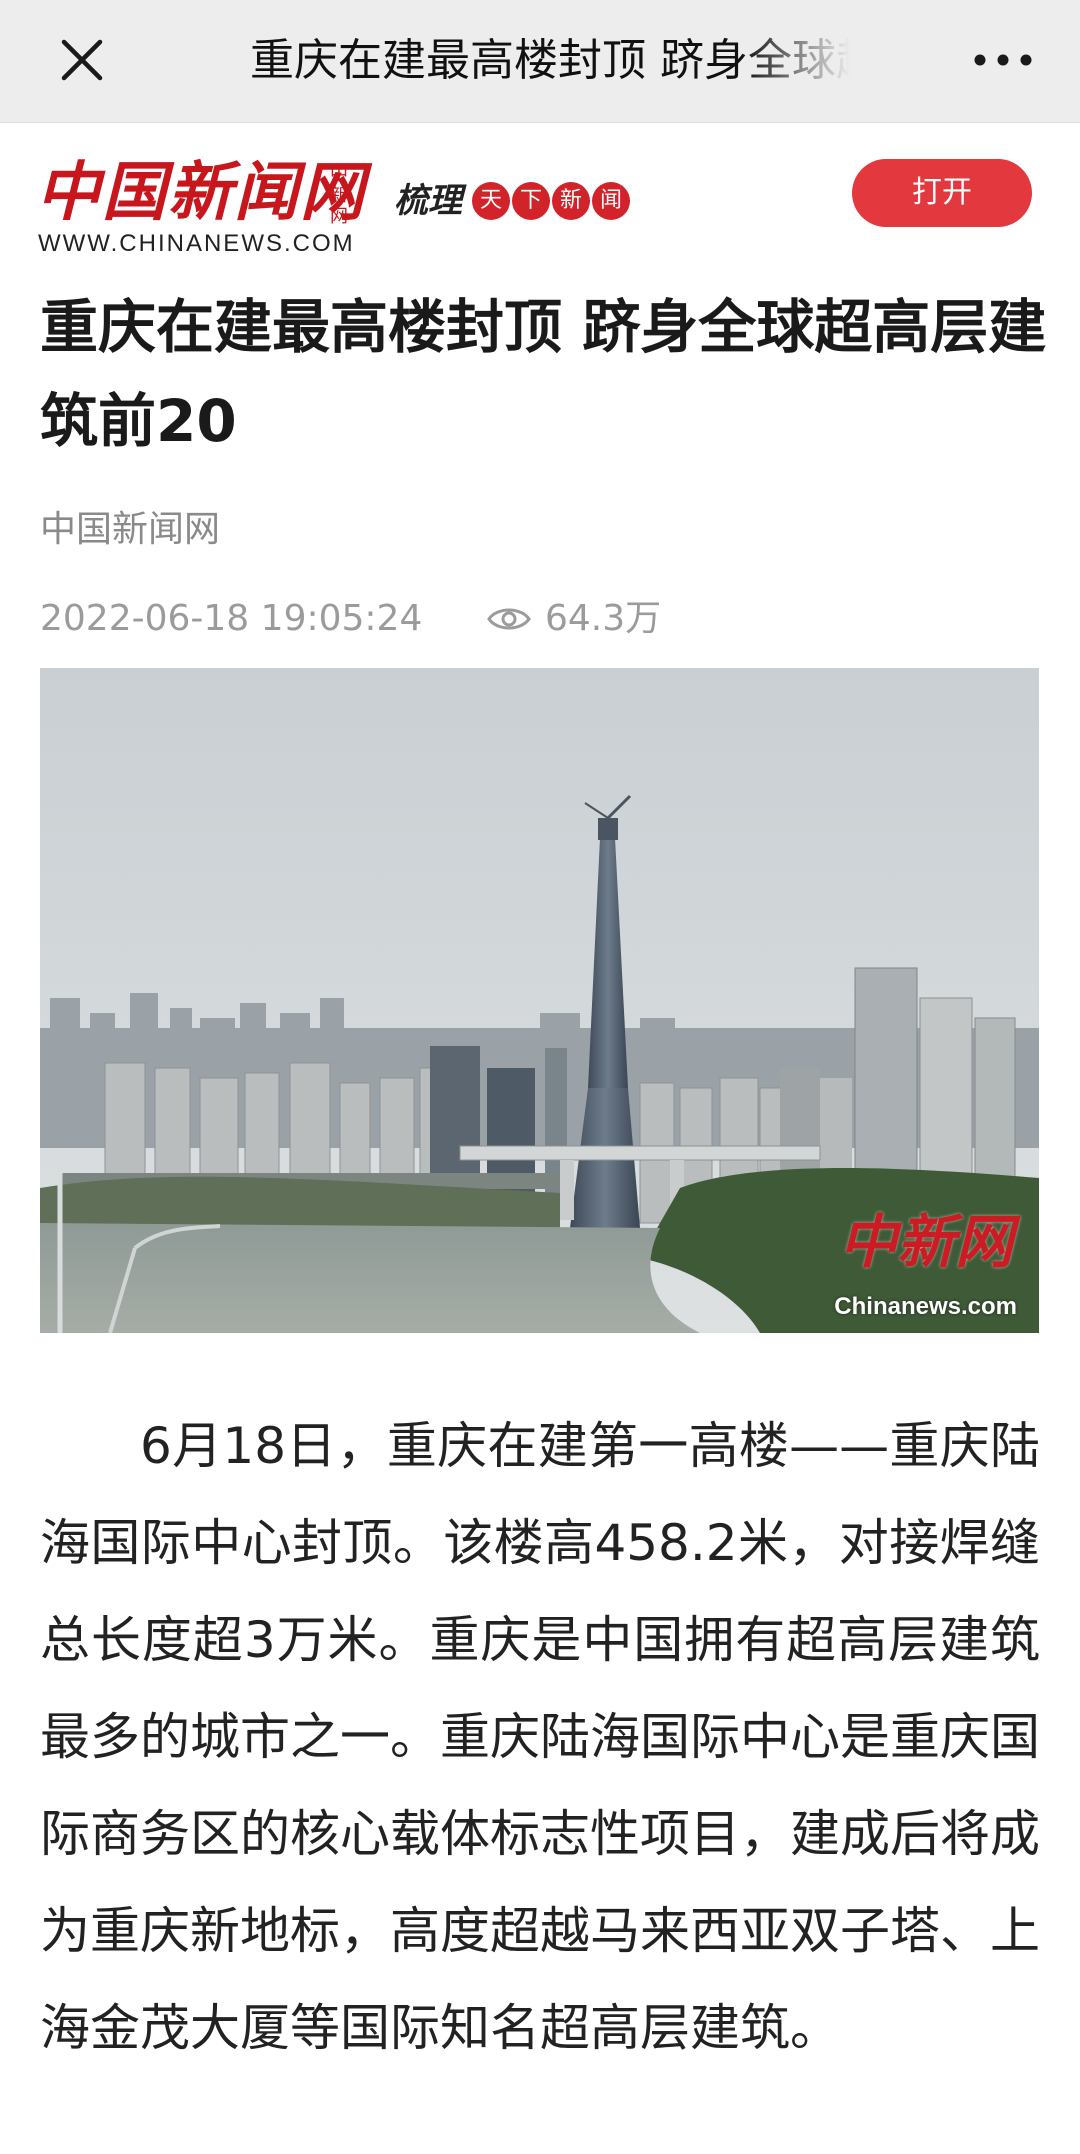  I want to click on slogan-badge: 闻, so click(611, 201).